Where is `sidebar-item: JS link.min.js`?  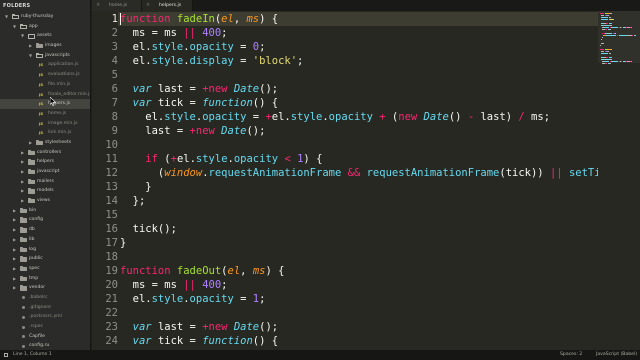 sidebar-item: JS link.min.js is located at coordinates (45, 133).